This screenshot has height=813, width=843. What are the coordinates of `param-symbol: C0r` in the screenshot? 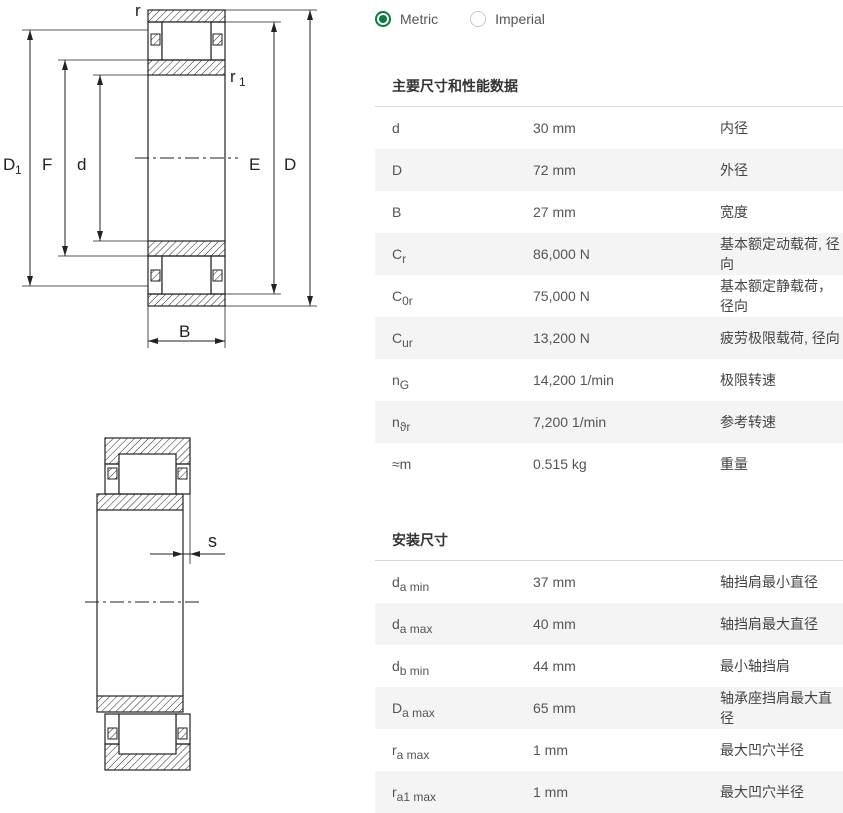 It's located at (445, 298).